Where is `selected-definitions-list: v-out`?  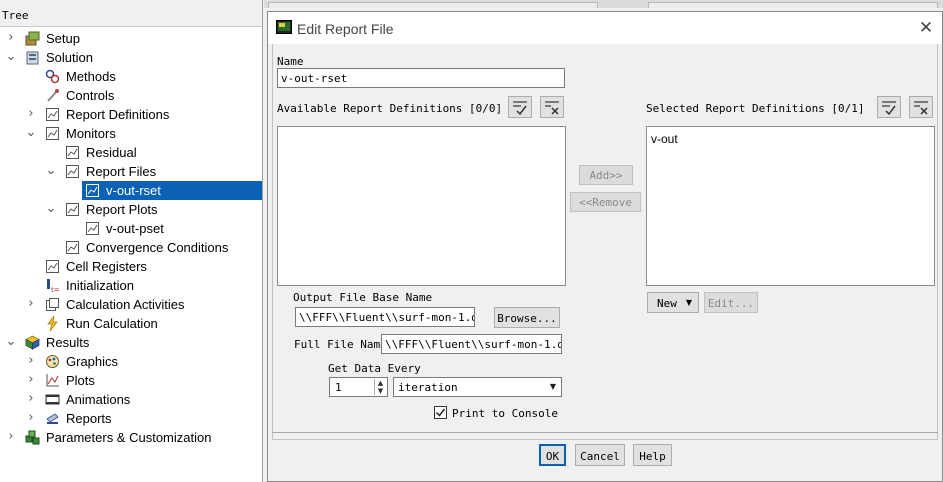 selected-definitions-list: v-out is located at coordinates (790, 206).